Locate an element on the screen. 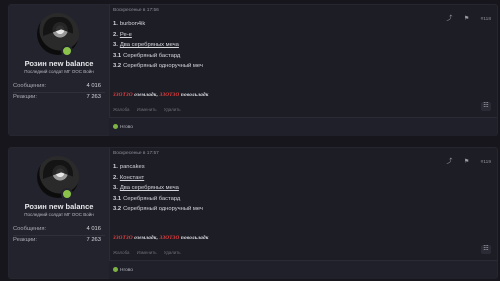  item-link: Ре-е is located at coordinates (126, 35).